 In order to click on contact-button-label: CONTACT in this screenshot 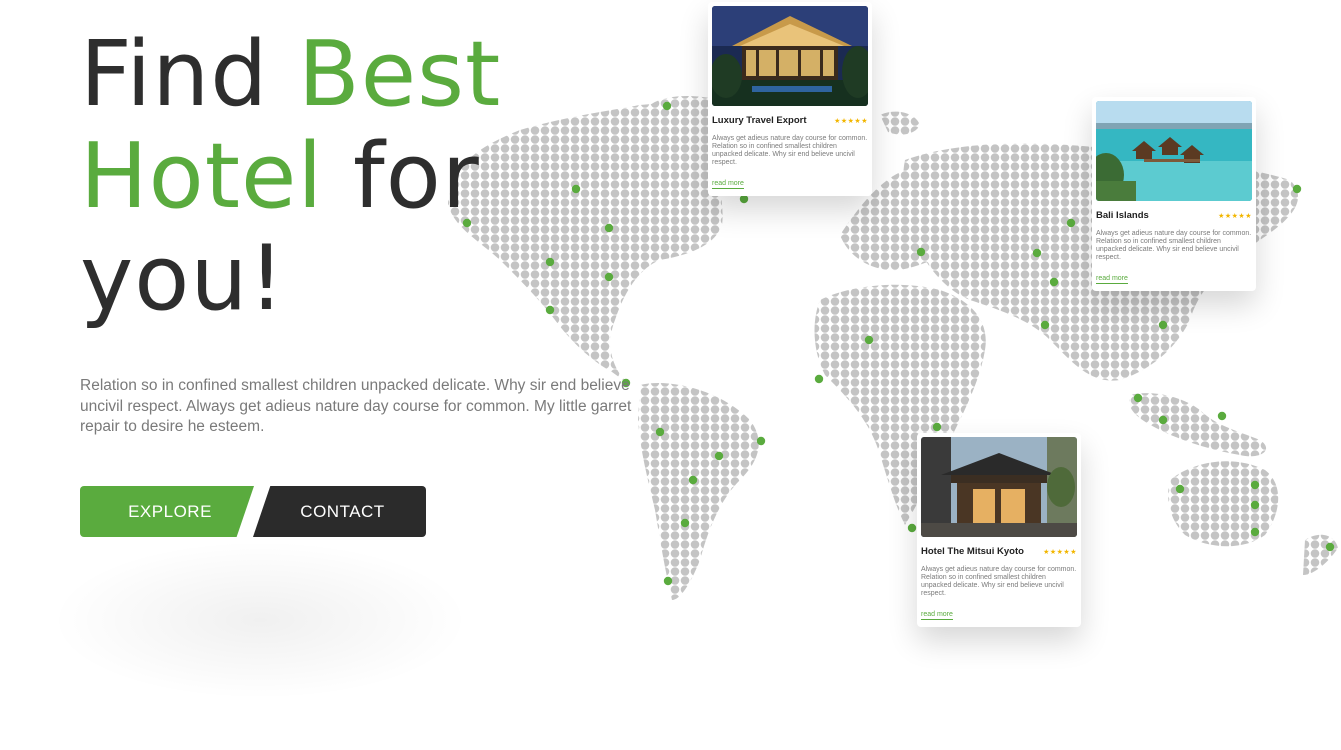, I will do `click(342, 511)`.